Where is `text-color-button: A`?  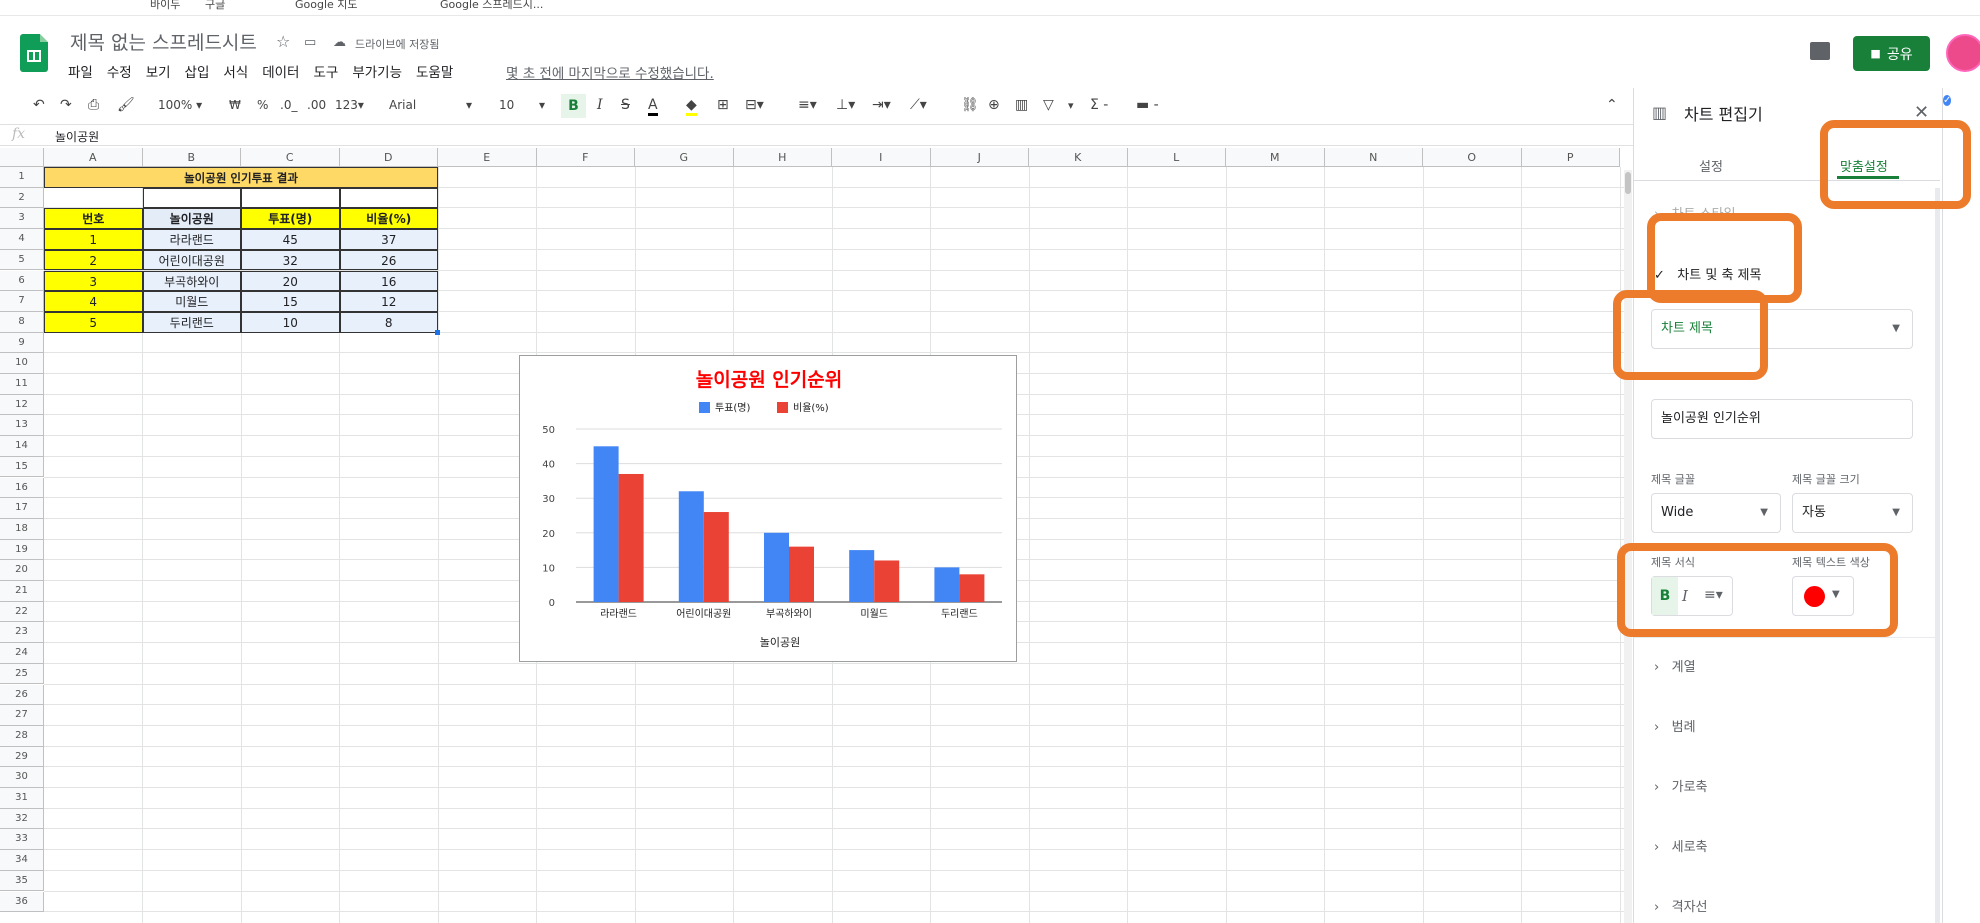
text-color-button: A is located at coordinates (653, 106).